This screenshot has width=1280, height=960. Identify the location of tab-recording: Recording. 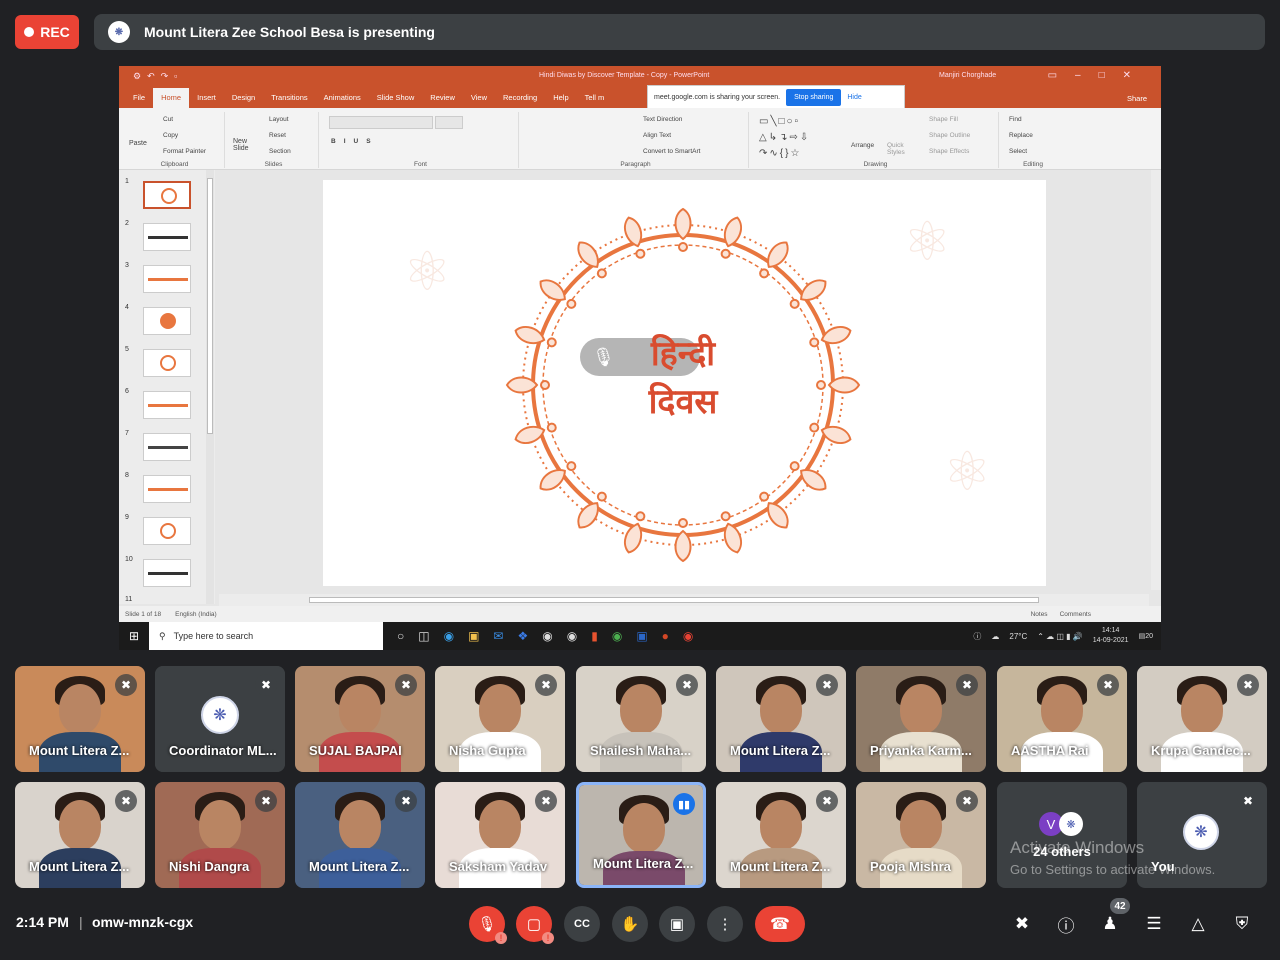
(520, 98).